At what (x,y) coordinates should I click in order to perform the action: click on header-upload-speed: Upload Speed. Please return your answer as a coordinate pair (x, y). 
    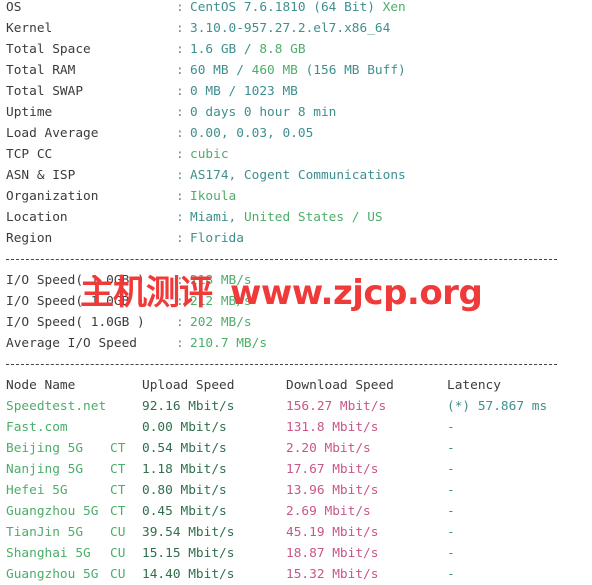
    Looking at the image, I should click on (188, 385).